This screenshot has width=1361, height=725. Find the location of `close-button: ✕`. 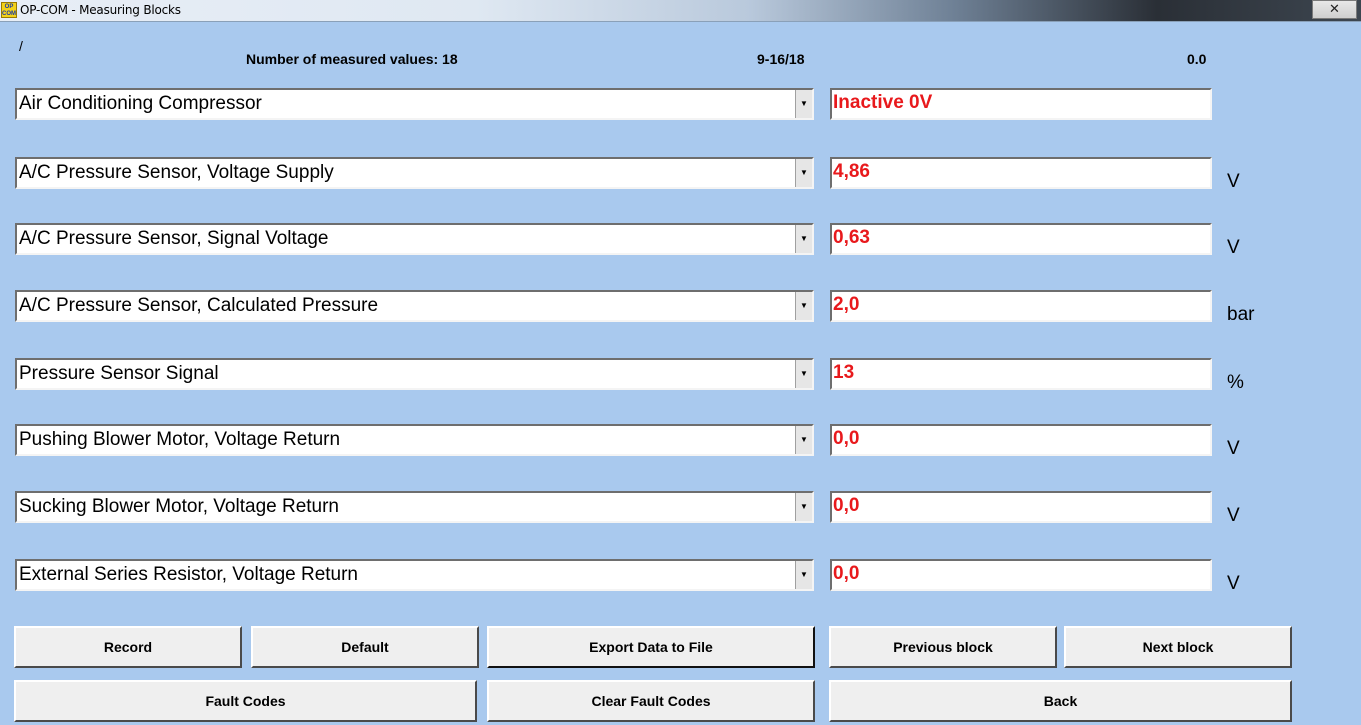

close-button: ✕ is located at coordinates (1334, 9).